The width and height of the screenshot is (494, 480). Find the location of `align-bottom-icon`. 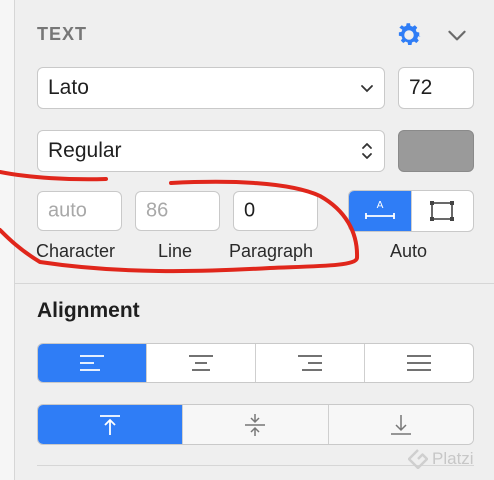

align-bottom-icon is located at coordinates (400, 424).